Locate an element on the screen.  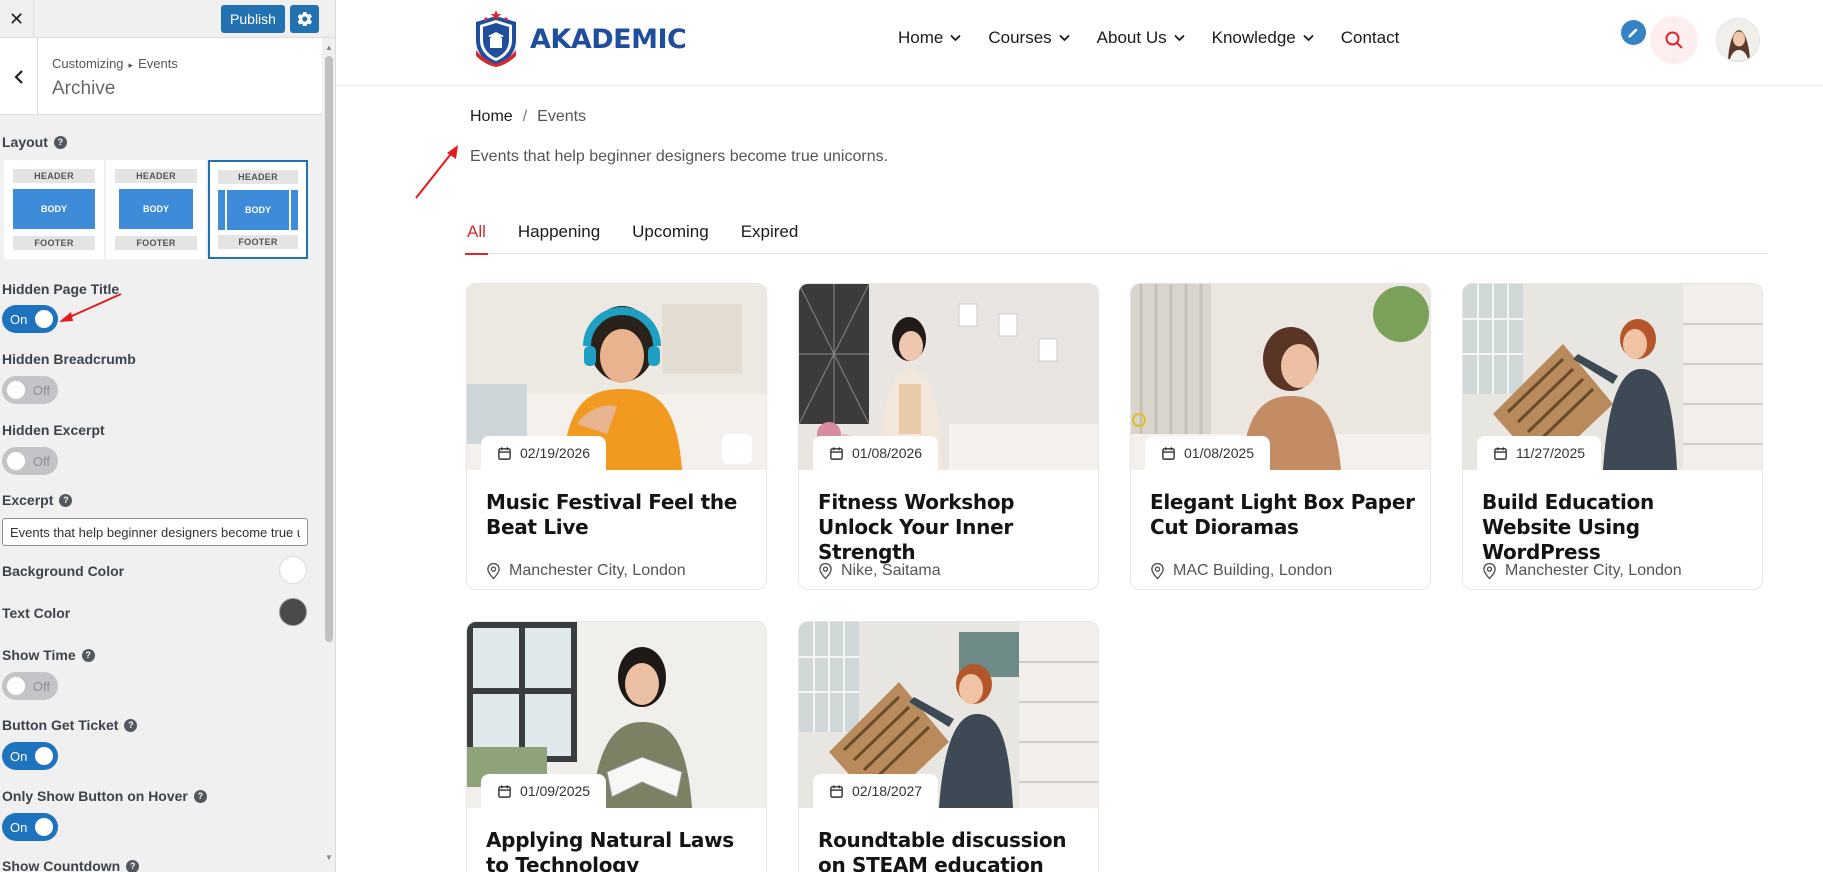
search-icon is located at coordinates (1674, 40).